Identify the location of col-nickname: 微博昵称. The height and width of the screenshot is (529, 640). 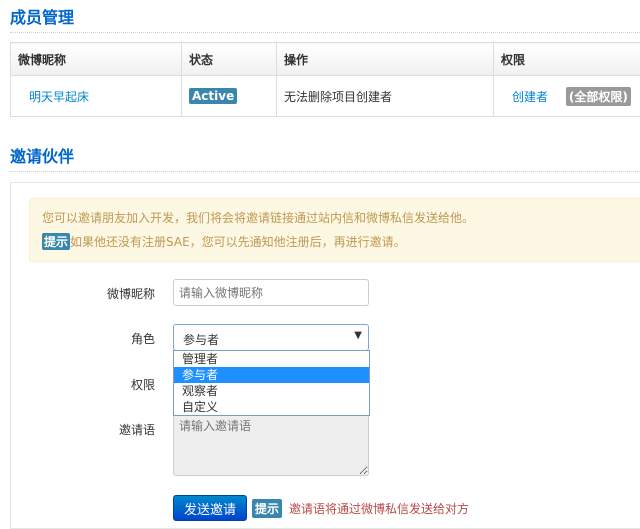
(96, 59).